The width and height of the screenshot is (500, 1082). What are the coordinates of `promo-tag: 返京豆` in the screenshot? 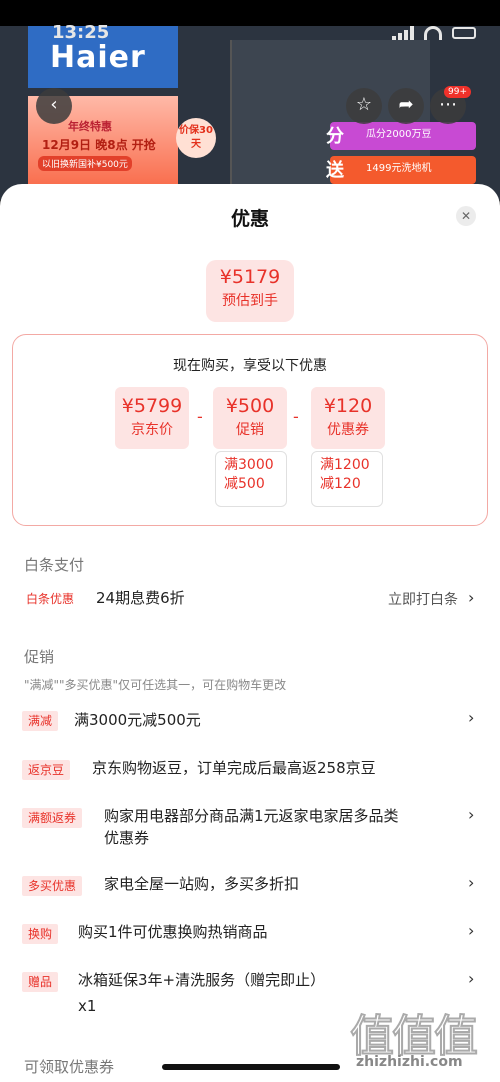 It's located at (46, 770).